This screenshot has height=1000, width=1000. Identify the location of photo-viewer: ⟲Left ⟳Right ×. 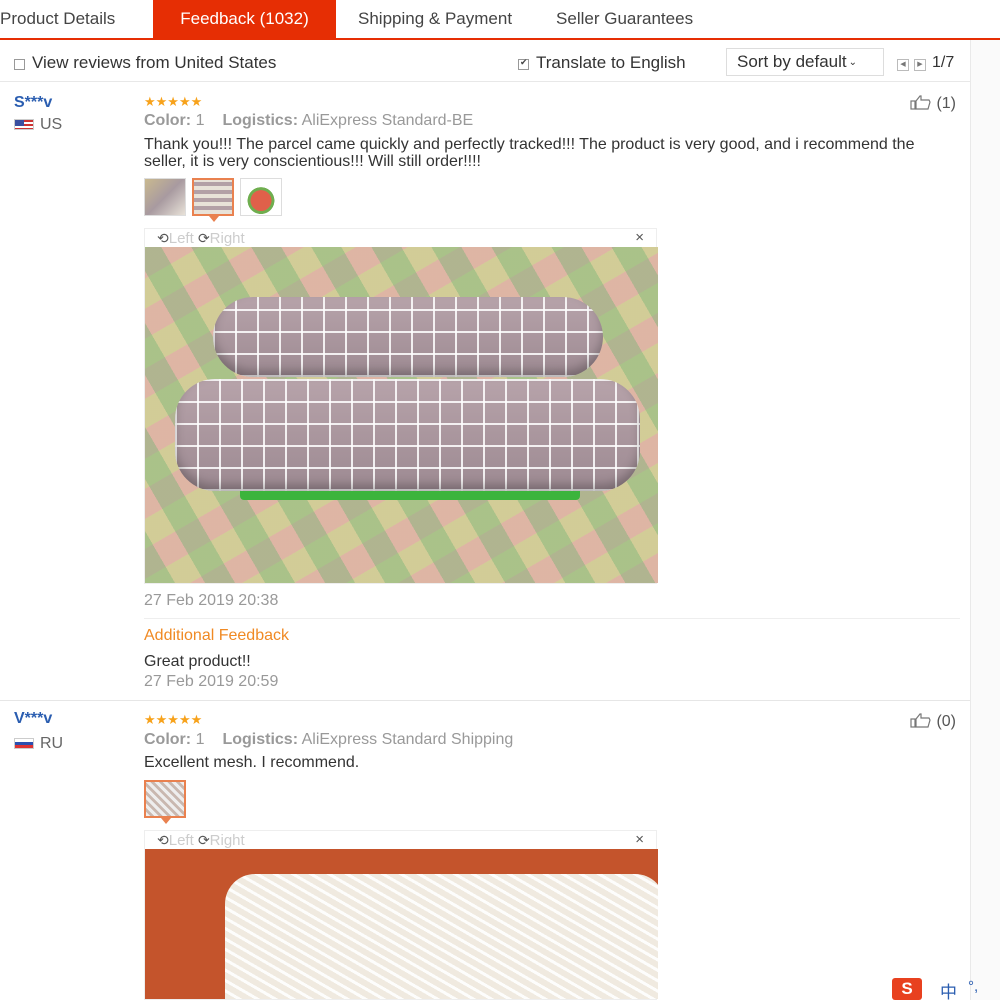
(401, 915).